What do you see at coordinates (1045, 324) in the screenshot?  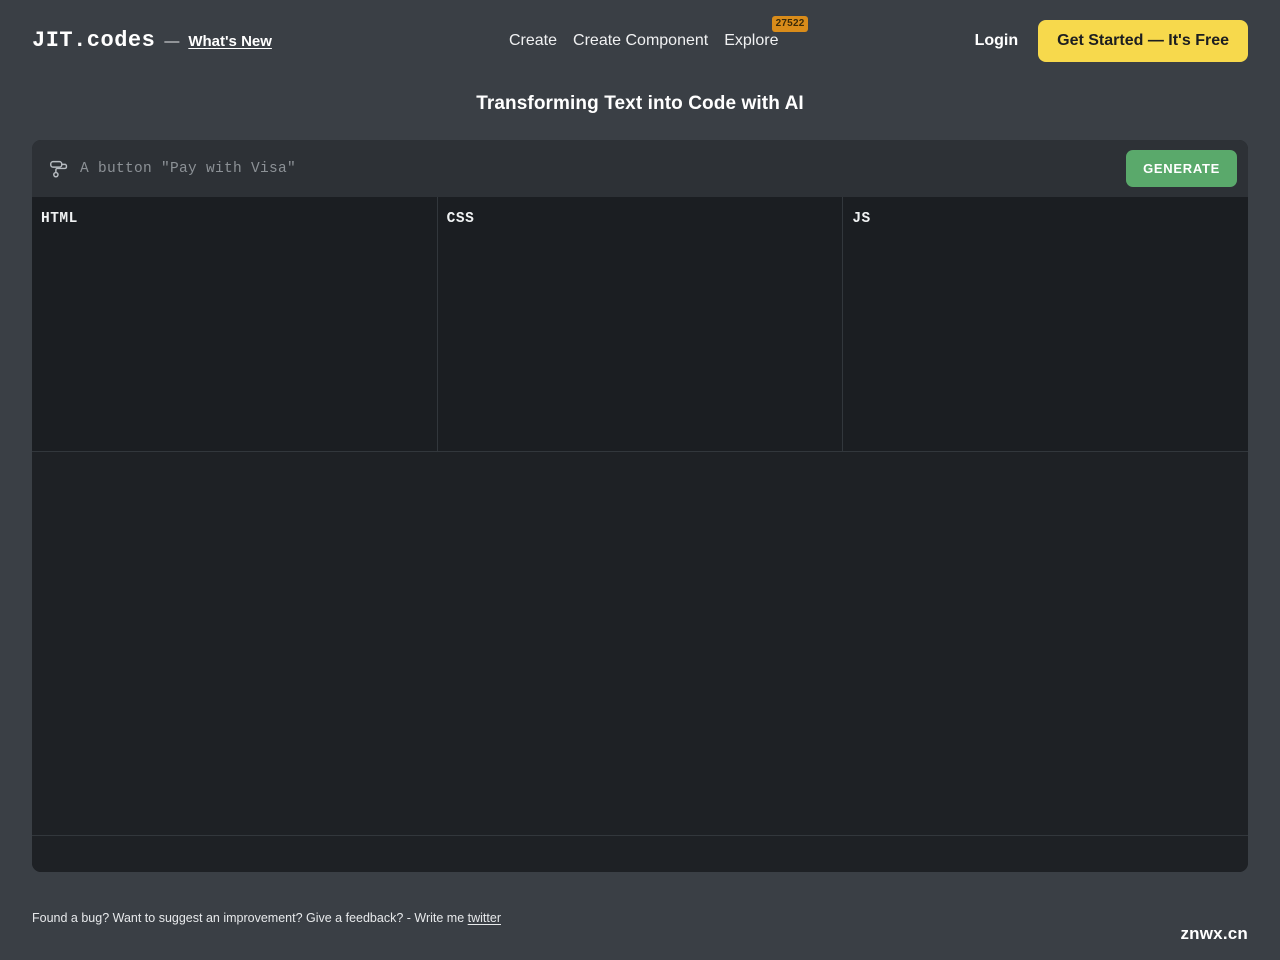 I see `editor-pane-js: JS` at bounding box center [1045, 324].